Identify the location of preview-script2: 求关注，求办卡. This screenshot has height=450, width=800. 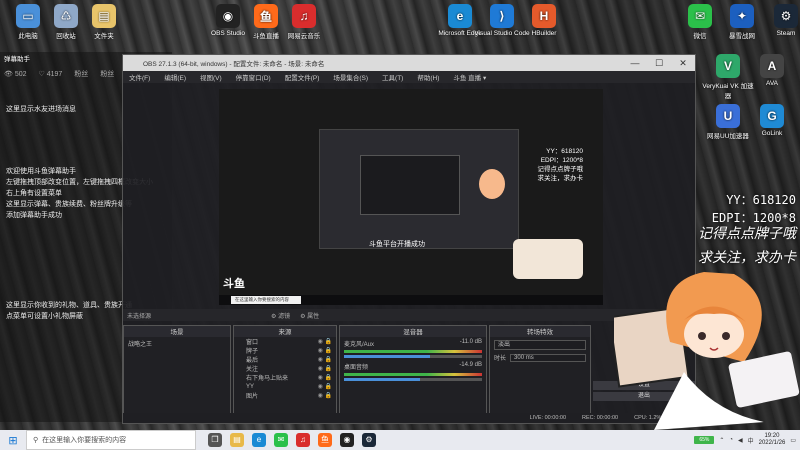
(560, 178).